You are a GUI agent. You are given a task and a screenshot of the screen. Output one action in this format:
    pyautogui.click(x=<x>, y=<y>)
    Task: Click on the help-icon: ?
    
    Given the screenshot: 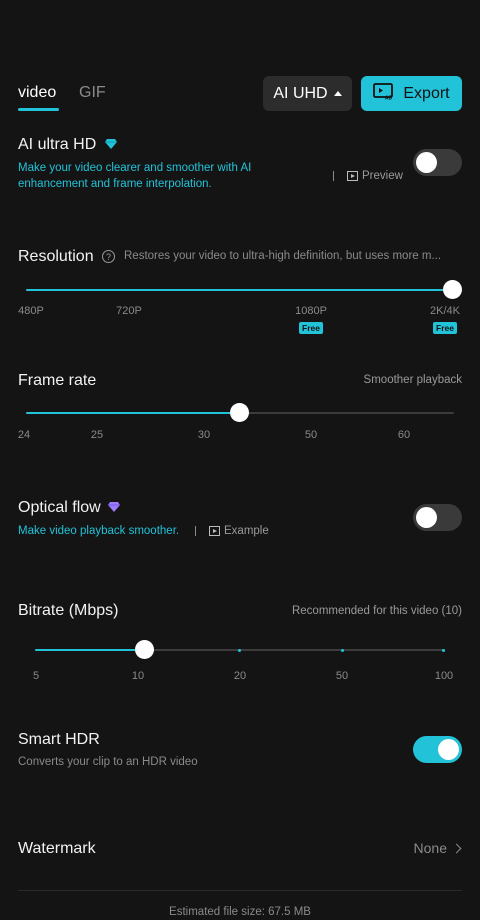 What is the action you would take?
    pyautogui.click(x=108, y=256)
    